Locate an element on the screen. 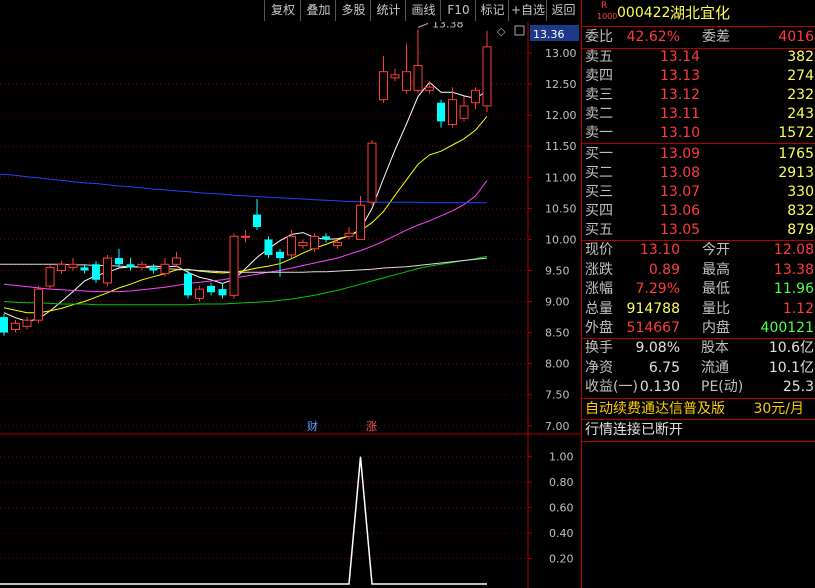 Image resolution: width=815 pixels, height=588 pixels. y-tick-label: 0.40 is located at coordinates (561, 533).